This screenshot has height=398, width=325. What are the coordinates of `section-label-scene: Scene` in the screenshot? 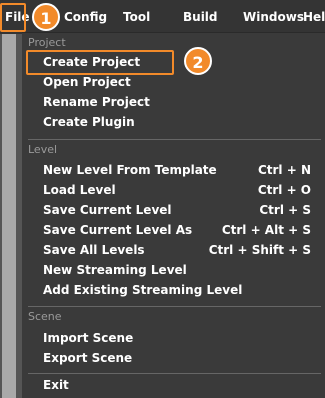 It's located at (45, 316).